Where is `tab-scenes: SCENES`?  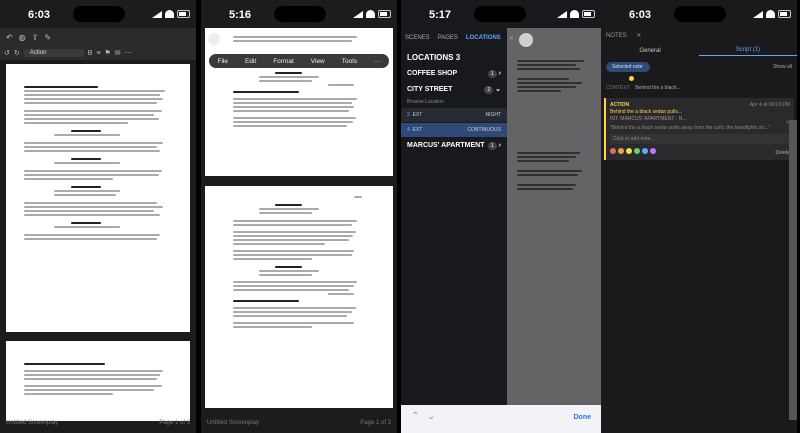
tab-scenes: SCENES is located at coordinates (417, 38).